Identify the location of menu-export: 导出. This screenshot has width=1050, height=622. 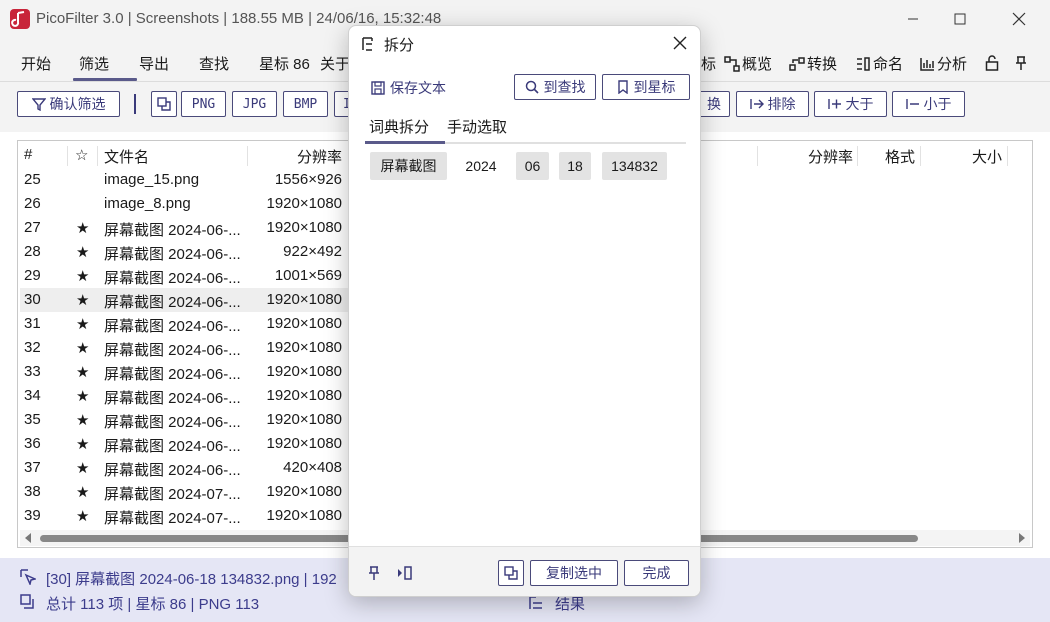
(154, 63).